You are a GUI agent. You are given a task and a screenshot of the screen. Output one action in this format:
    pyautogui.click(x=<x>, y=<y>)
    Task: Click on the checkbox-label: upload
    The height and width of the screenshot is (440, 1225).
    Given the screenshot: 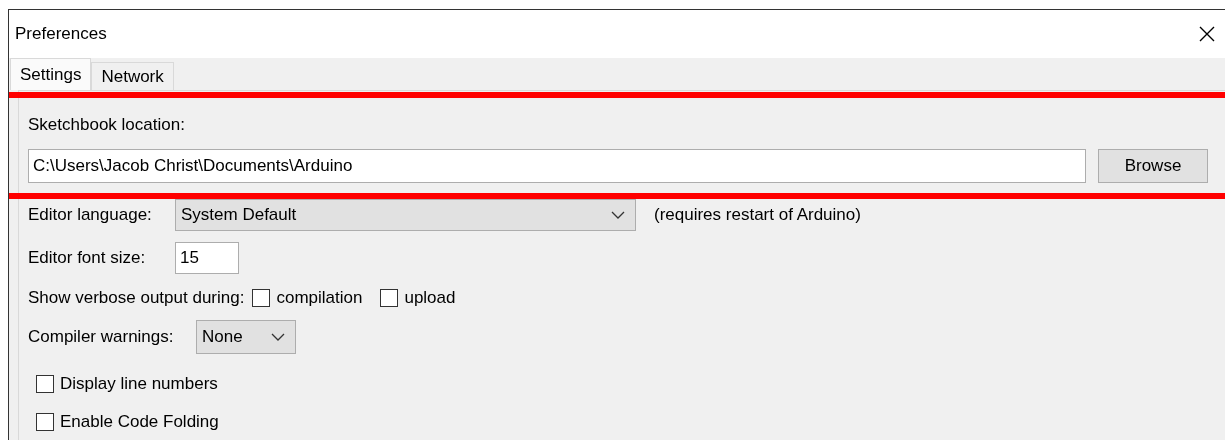 What is the action you would take?
    pyautogui.click(x=430, y=298)
    